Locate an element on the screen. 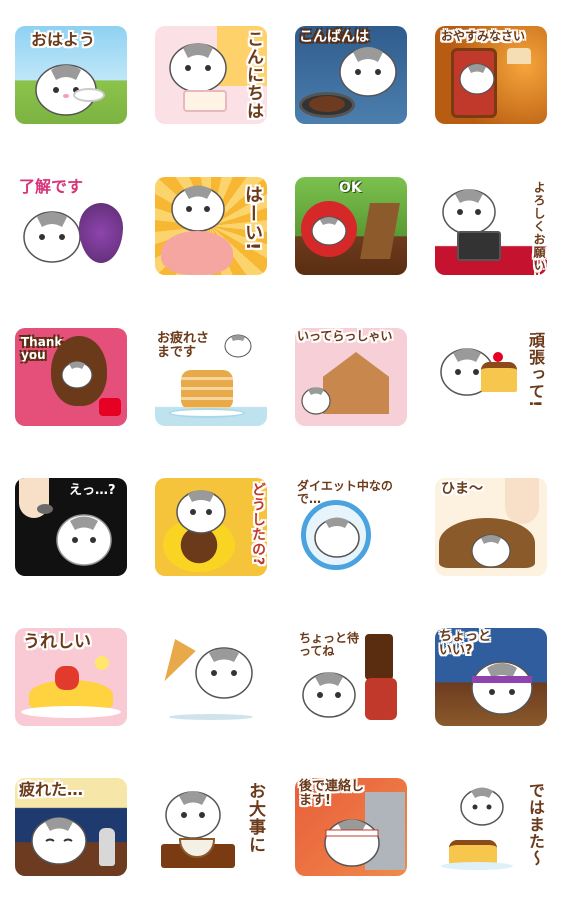 This screenshot has width=562, height=900. hand-icon is located at coordinates (522, 501).